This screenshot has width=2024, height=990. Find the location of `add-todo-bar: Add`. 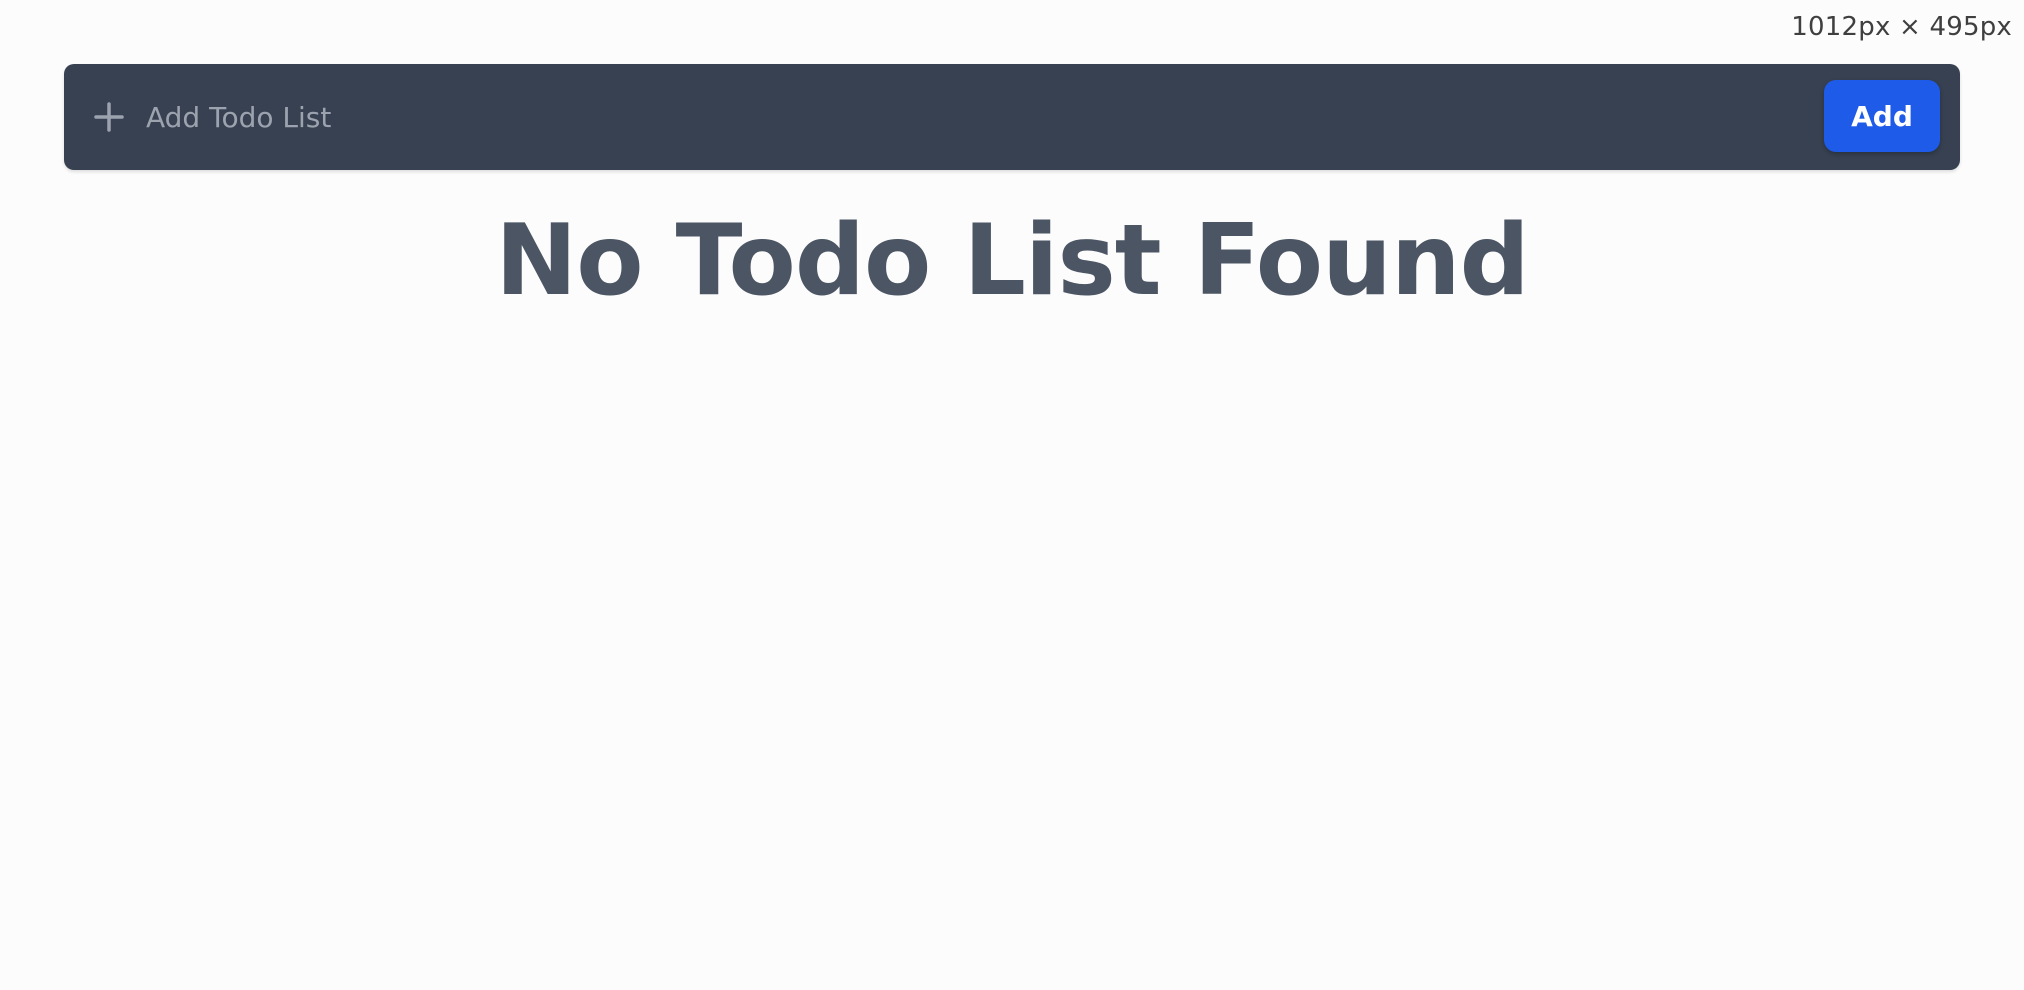

add-todo-bar: Add is located at coordinates (1012, 117).